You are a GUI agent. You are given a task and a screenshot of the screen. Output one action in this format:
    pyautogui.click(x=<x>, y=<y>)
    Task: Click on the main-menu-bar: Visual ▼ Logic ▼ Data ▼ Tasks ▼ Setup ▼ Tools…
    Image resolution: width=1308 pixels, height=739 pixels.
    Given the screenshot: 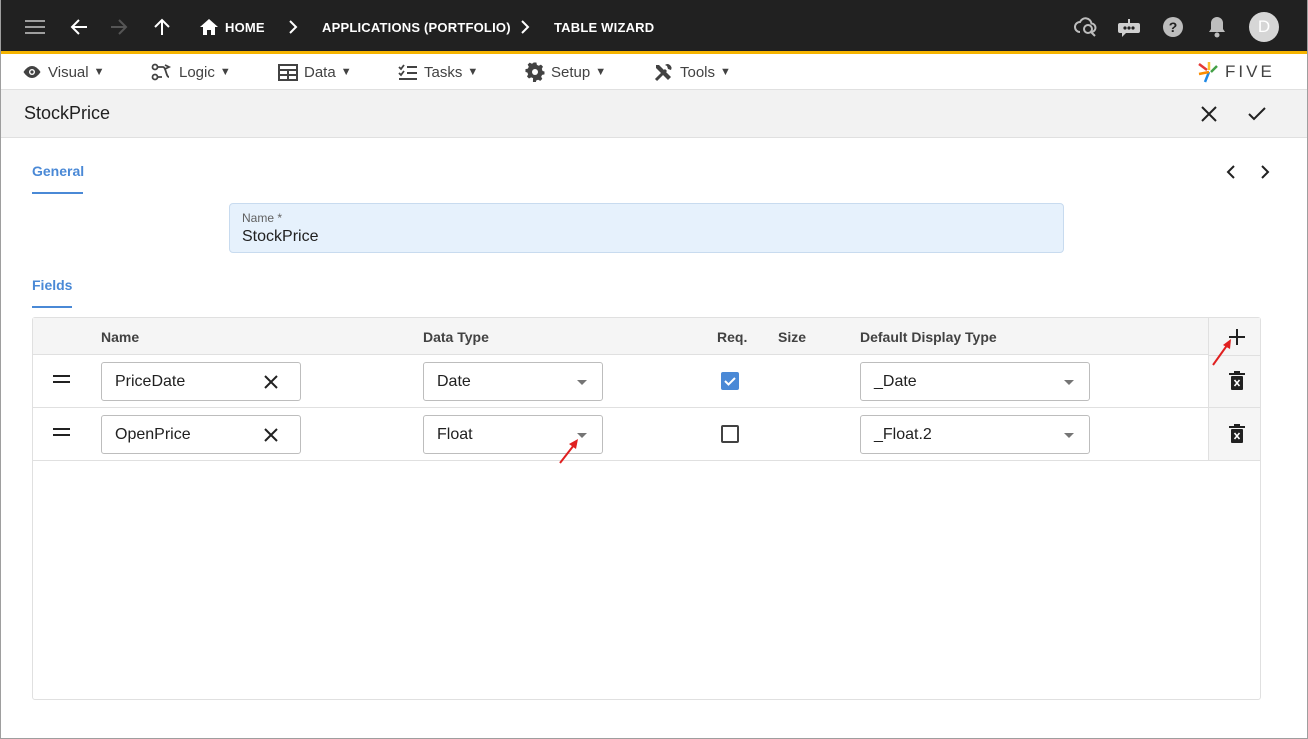 What is the action you would take?
    pyautogui.click(x=654, y=72)
    